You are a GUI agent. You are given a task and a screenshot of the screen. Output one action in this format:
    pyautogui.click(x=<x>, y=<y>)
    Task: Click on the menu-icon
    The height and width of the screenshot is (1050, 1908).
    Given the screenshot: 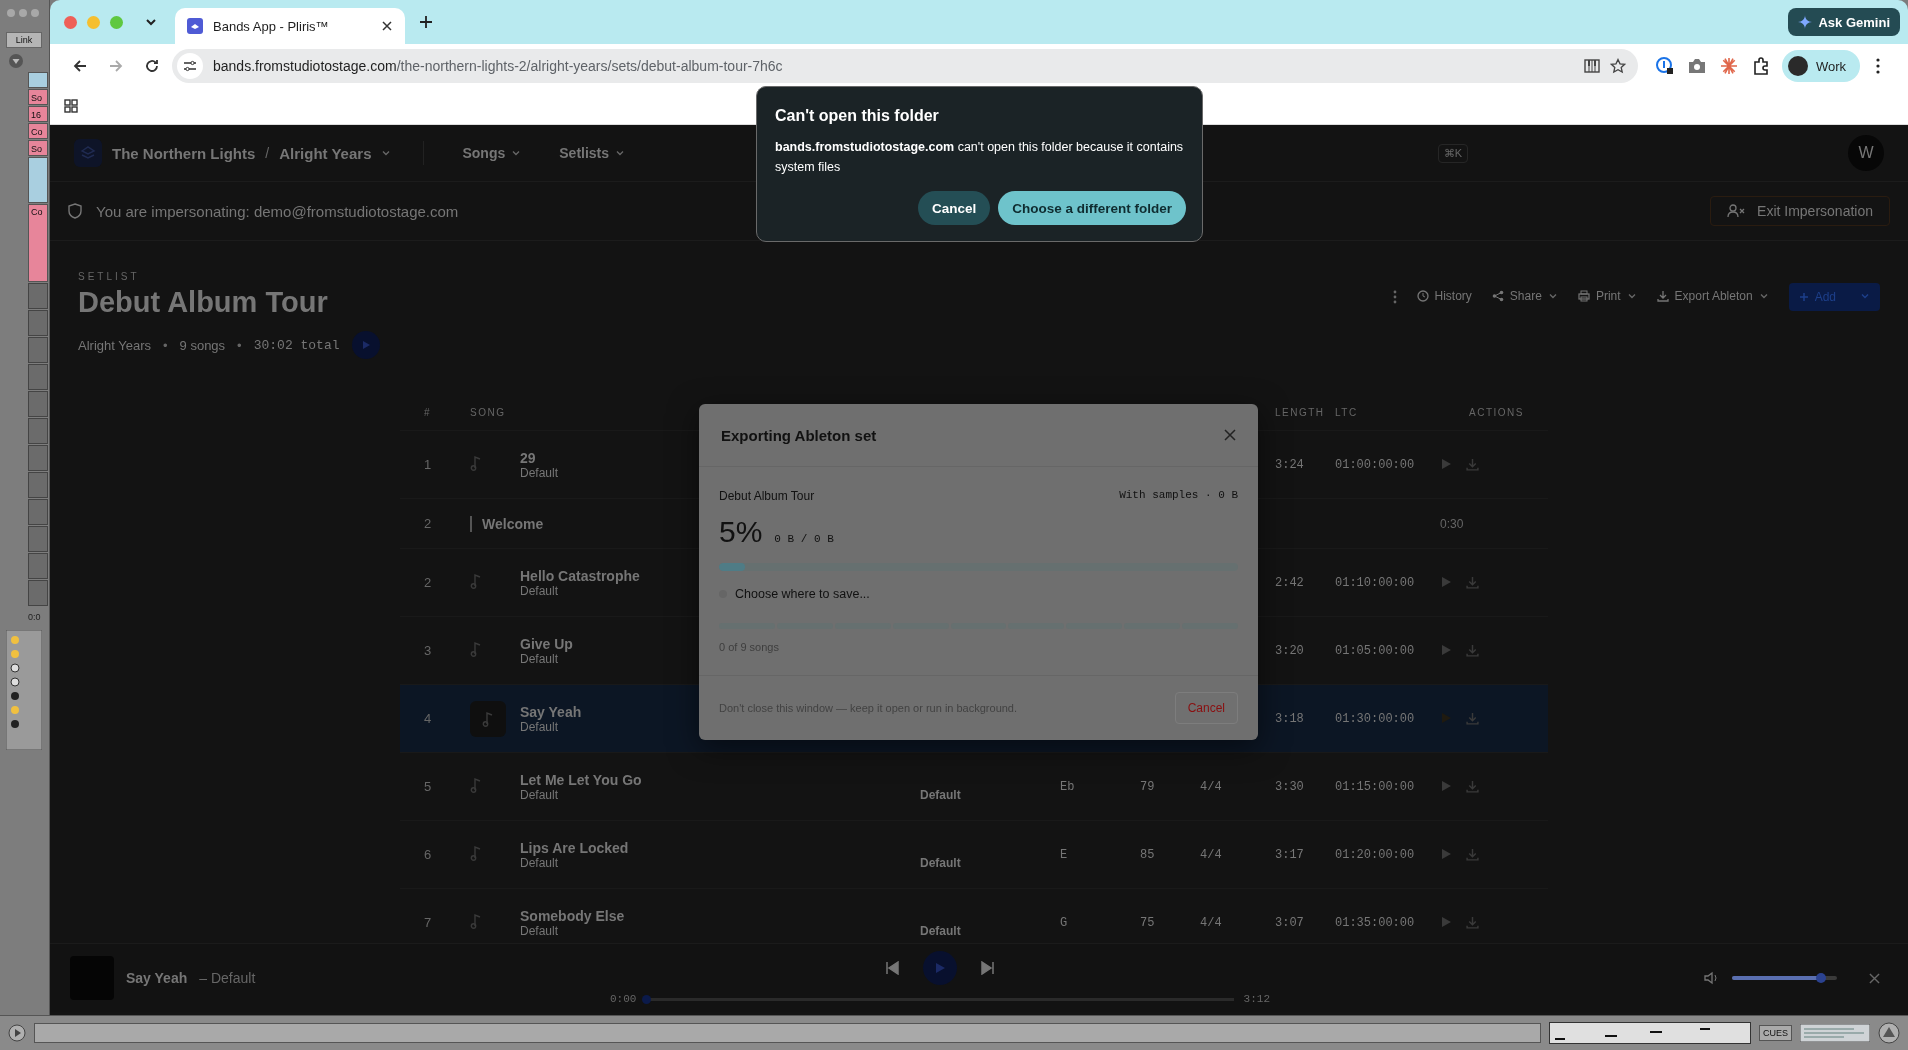 What is the action you would take?
    pyautogui.click(x=1878, y=66)
    